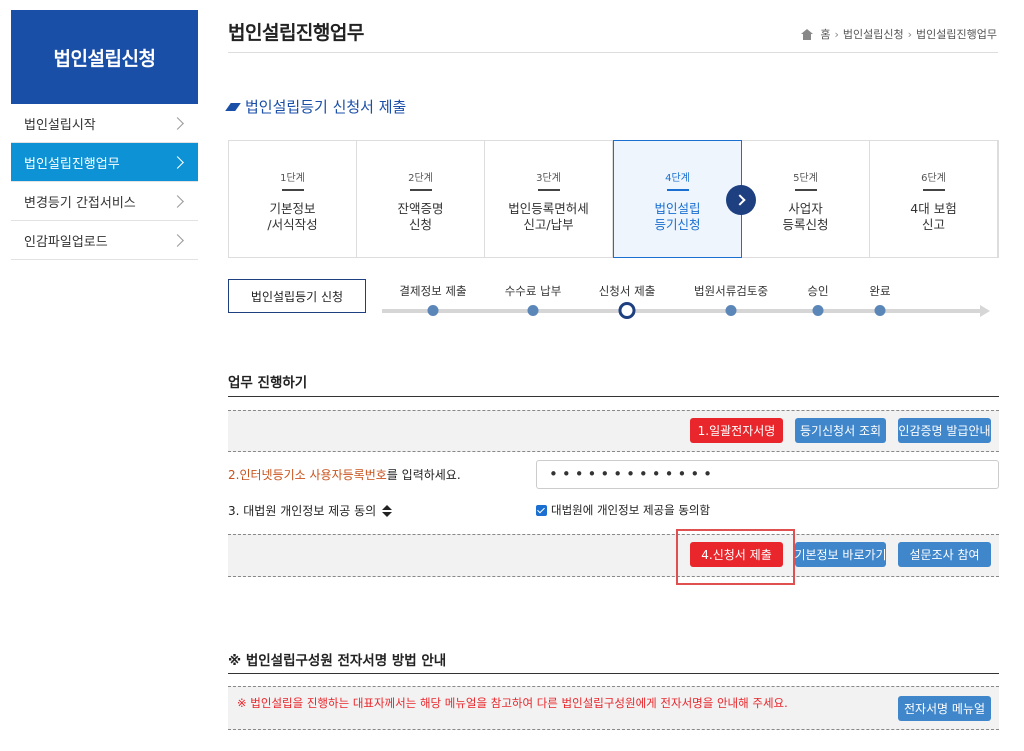 Image resolution: width=1024 pixels, height=751 pixels. What do you see at coordinates (767, 474) in the screenshot?
I see `user-registration-number-input: •••••••••••••` at bounding box center [767, 474].